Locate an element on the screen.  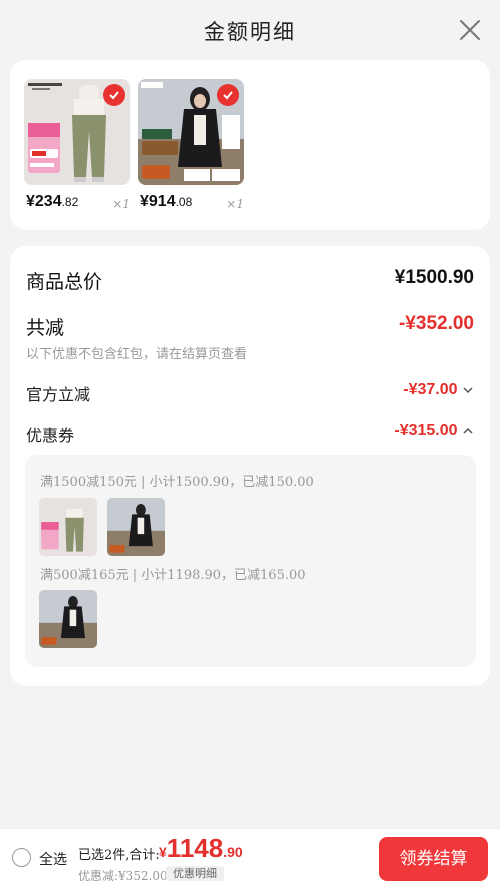
total-row: 商品总价 ¥1500.90 is located at coordinates (250, 280).